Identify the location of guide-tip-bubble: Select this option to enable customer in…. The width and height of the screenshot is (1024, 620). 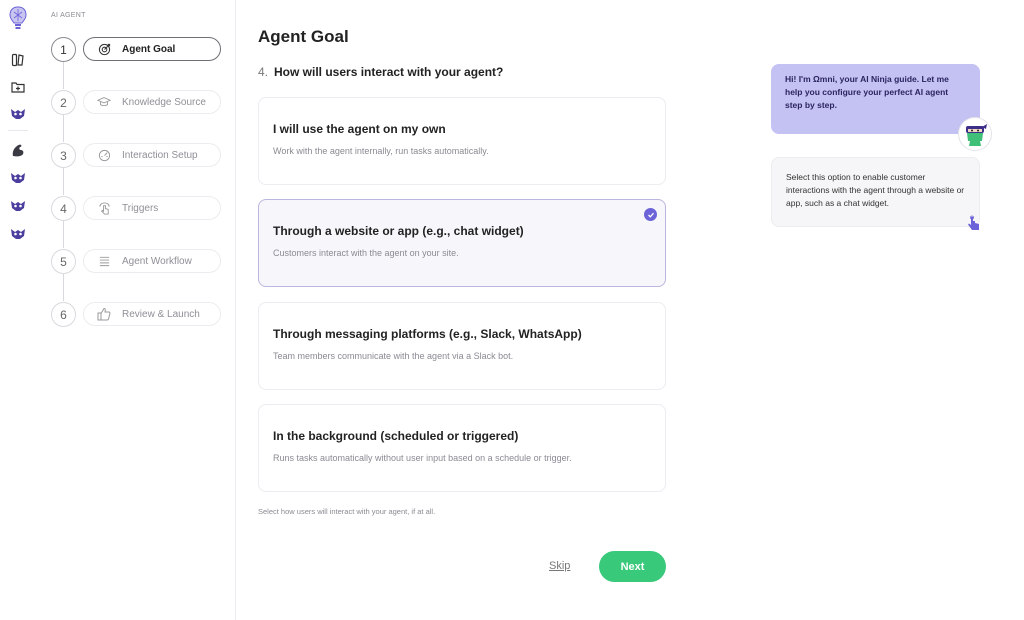
(875, 192).